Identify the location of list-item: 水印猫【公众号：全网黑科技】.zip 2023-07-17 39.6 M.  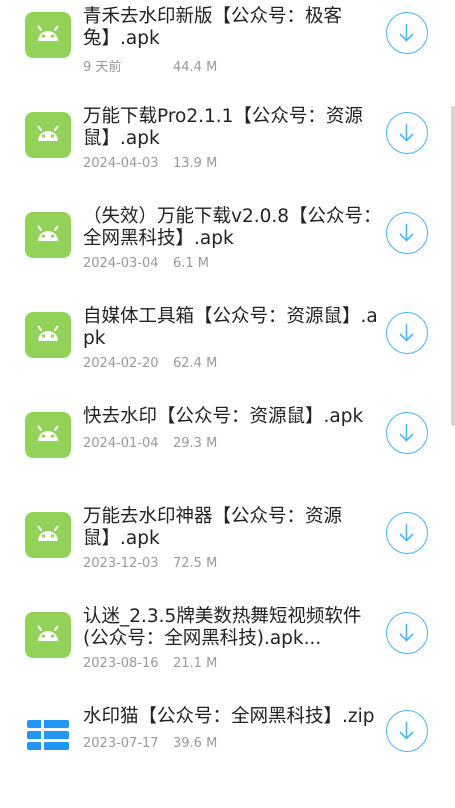
(227, 750).